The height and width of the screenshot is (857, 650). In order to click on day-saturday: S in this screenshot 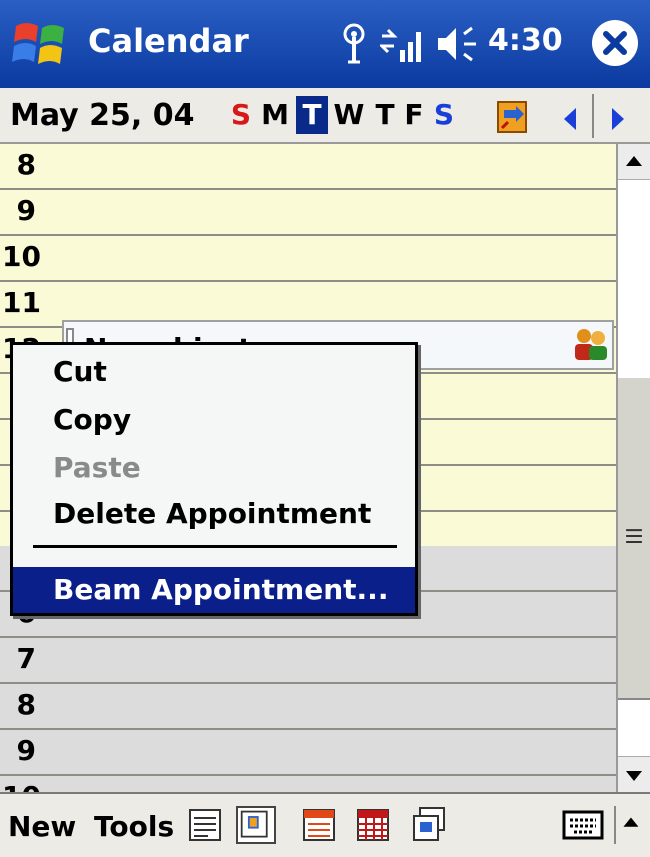, I will do `click(444, 115)`.